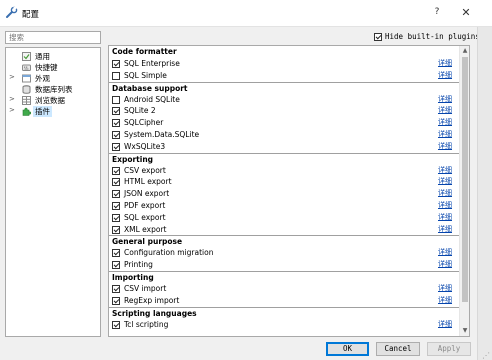  Describe the element at coordinates (145, 170) in the screenshot. I see `plugin-name: CSV export` at that location.